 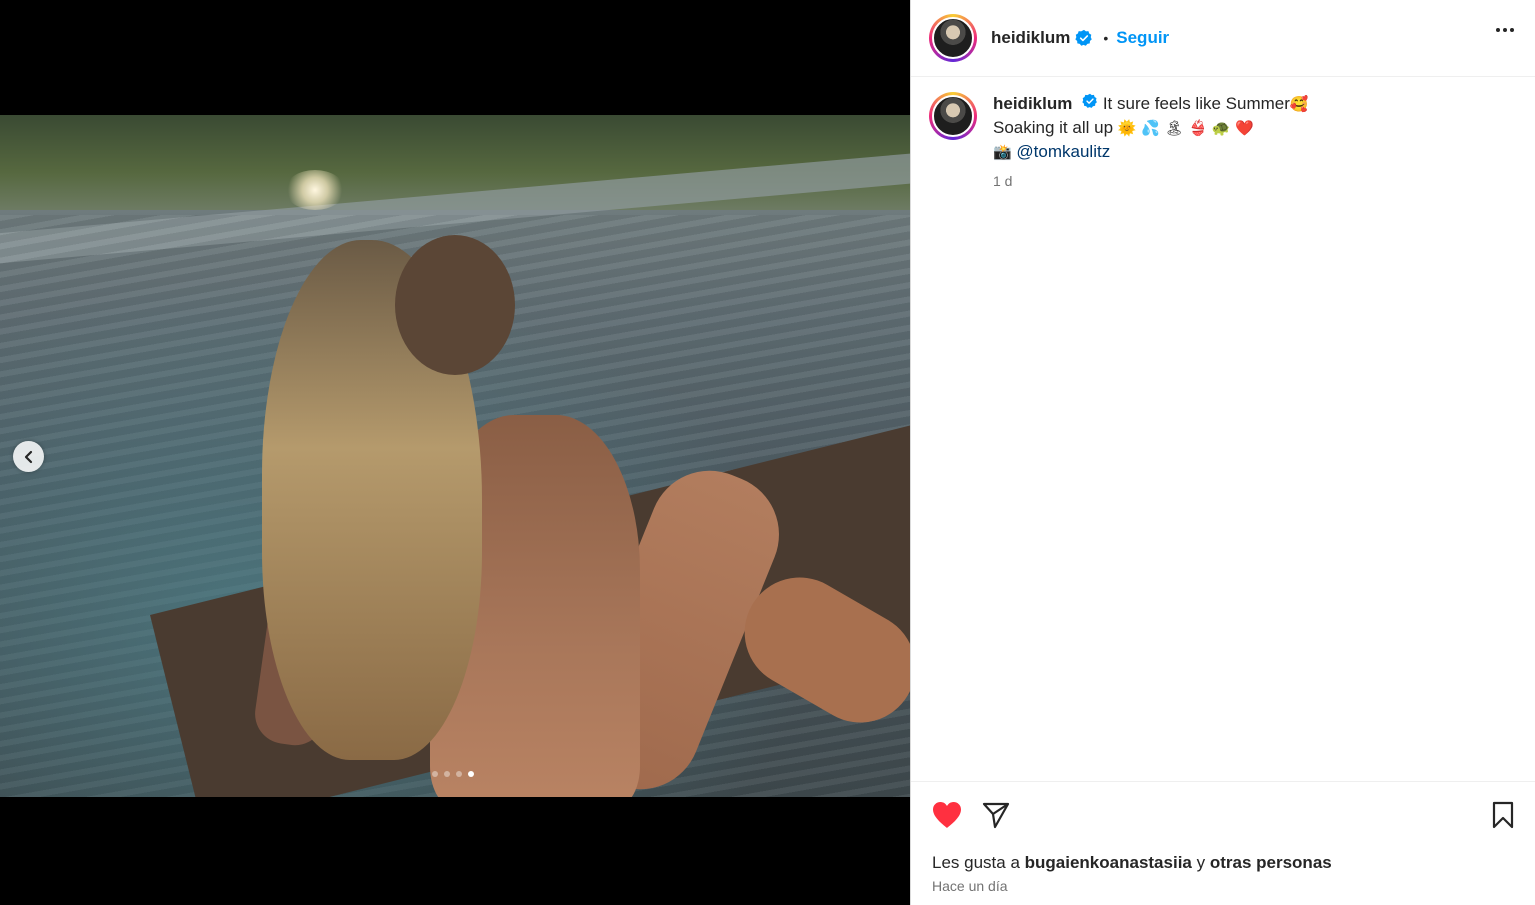 I want to click on carousel-indicator, so click(x=453, y=774).